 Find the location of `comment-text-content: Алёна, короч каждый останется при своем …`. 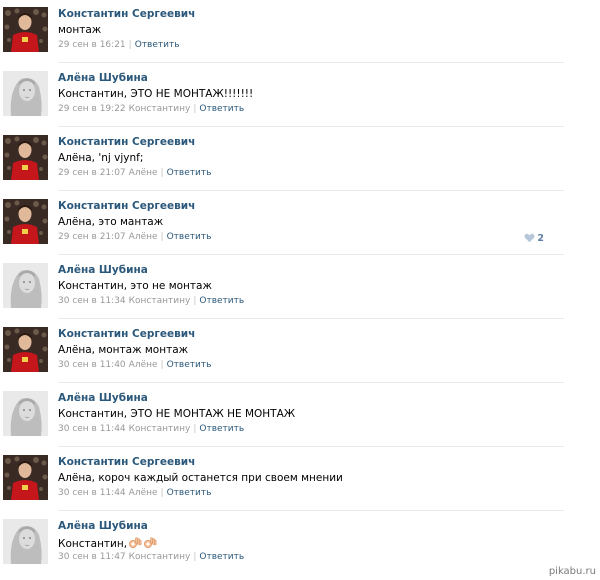

comment-text-content: Алёна, короч каждый останется при своем … is located at coordinates (200, 478).